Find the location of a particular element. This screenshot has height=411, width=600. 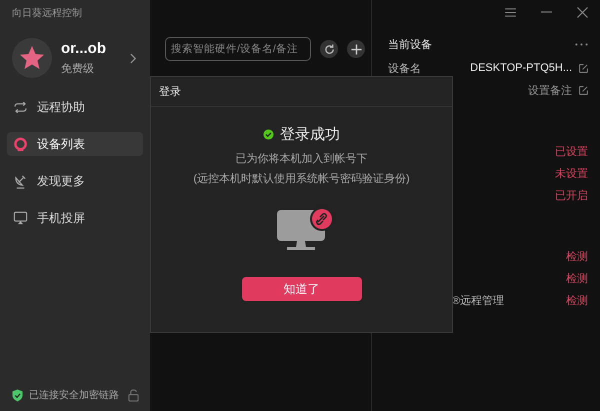

refresh-icon is located at coordinates (329, 49).